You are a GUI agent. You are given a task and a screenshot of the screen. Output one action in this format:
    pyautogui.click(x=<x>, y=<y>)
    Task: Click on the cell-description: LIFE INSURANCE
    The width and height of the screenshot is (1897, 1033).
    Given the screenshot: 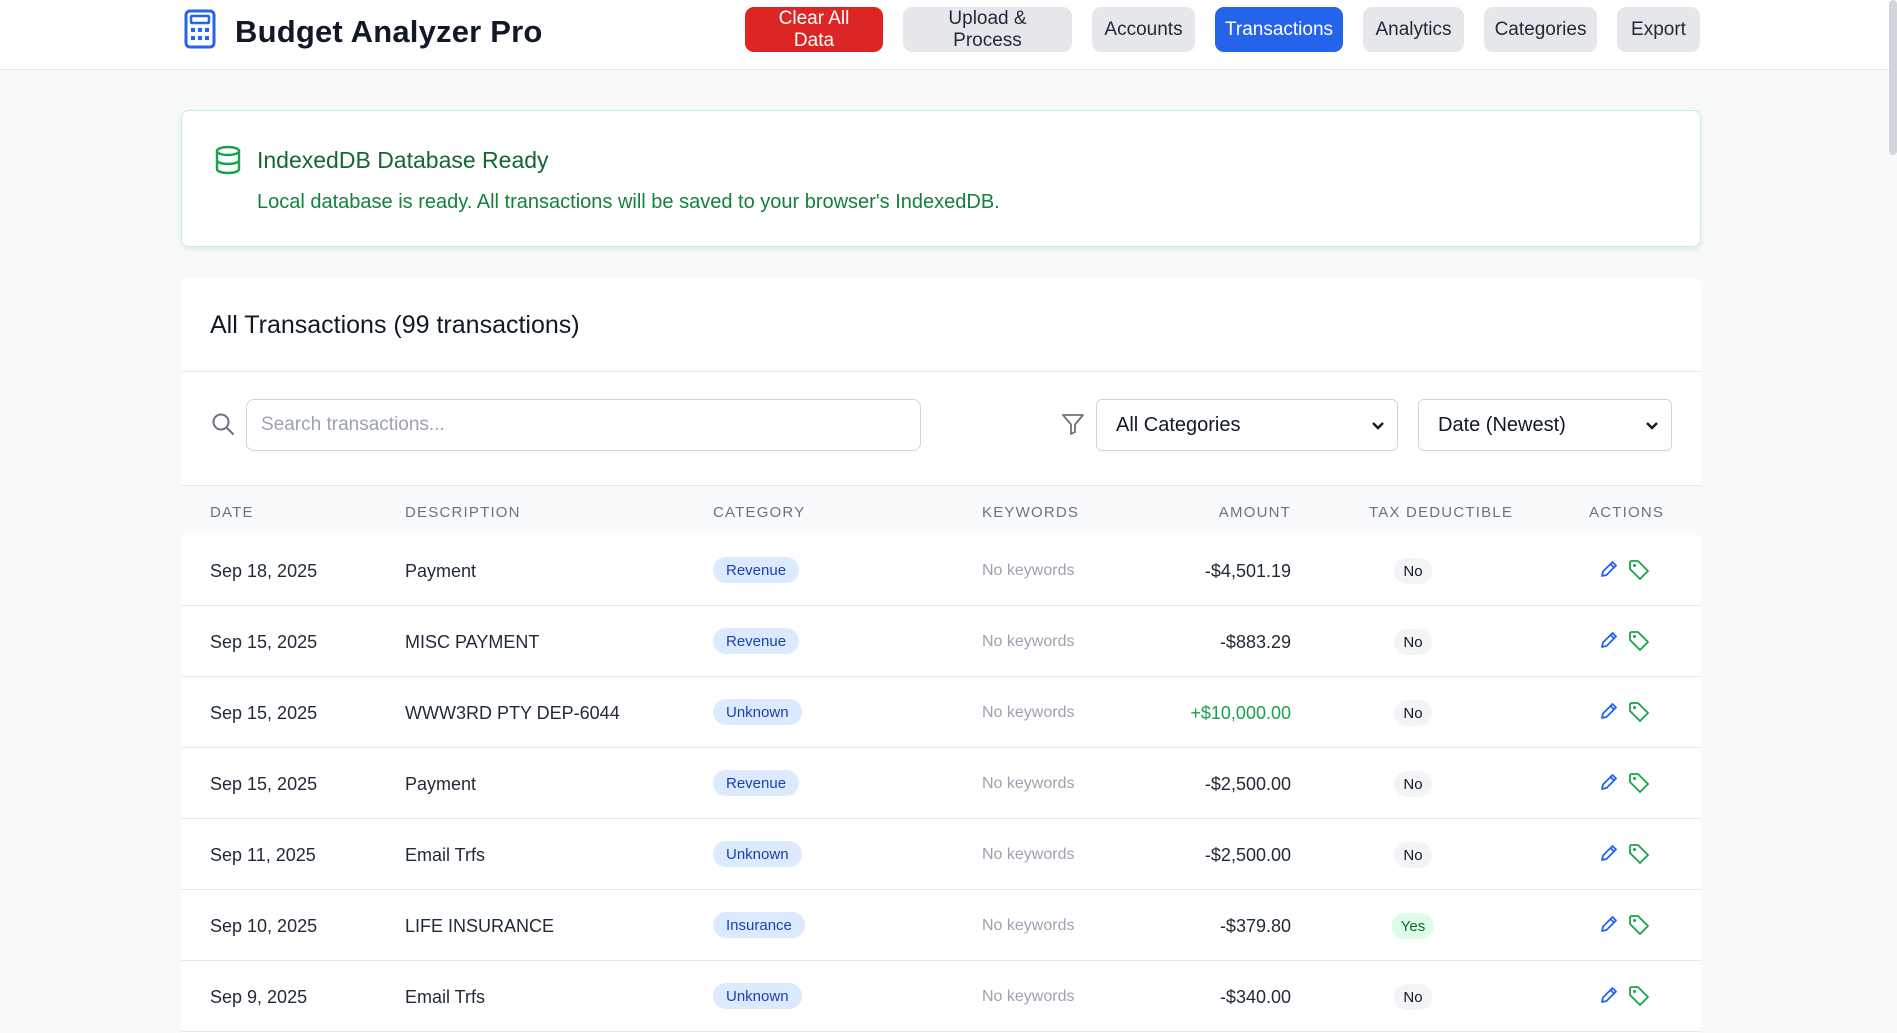 What is the action you would take?
    pyautogui.click(x=480, y=926)
    